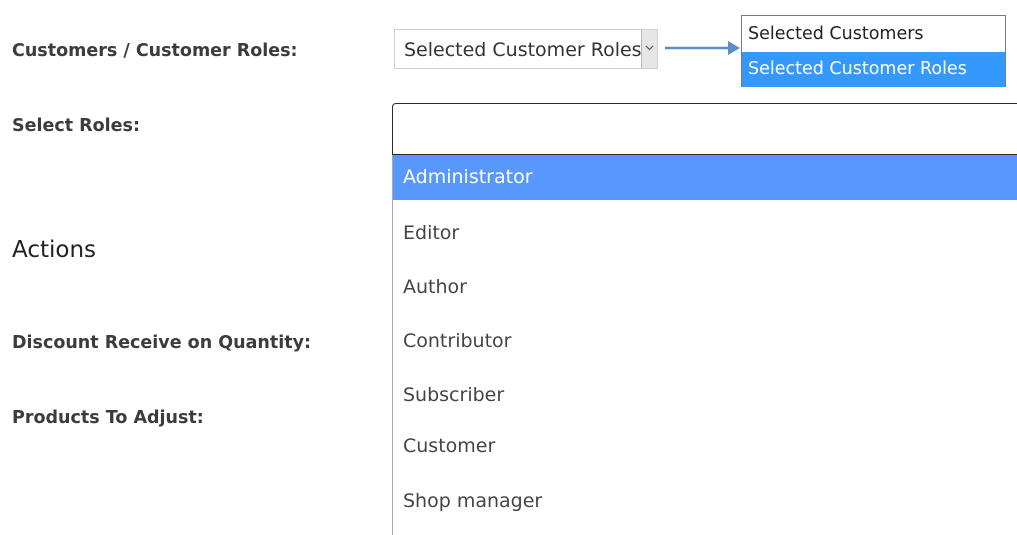  I want to click on role-option-subscriber: Subscriber, so click(705, 395).